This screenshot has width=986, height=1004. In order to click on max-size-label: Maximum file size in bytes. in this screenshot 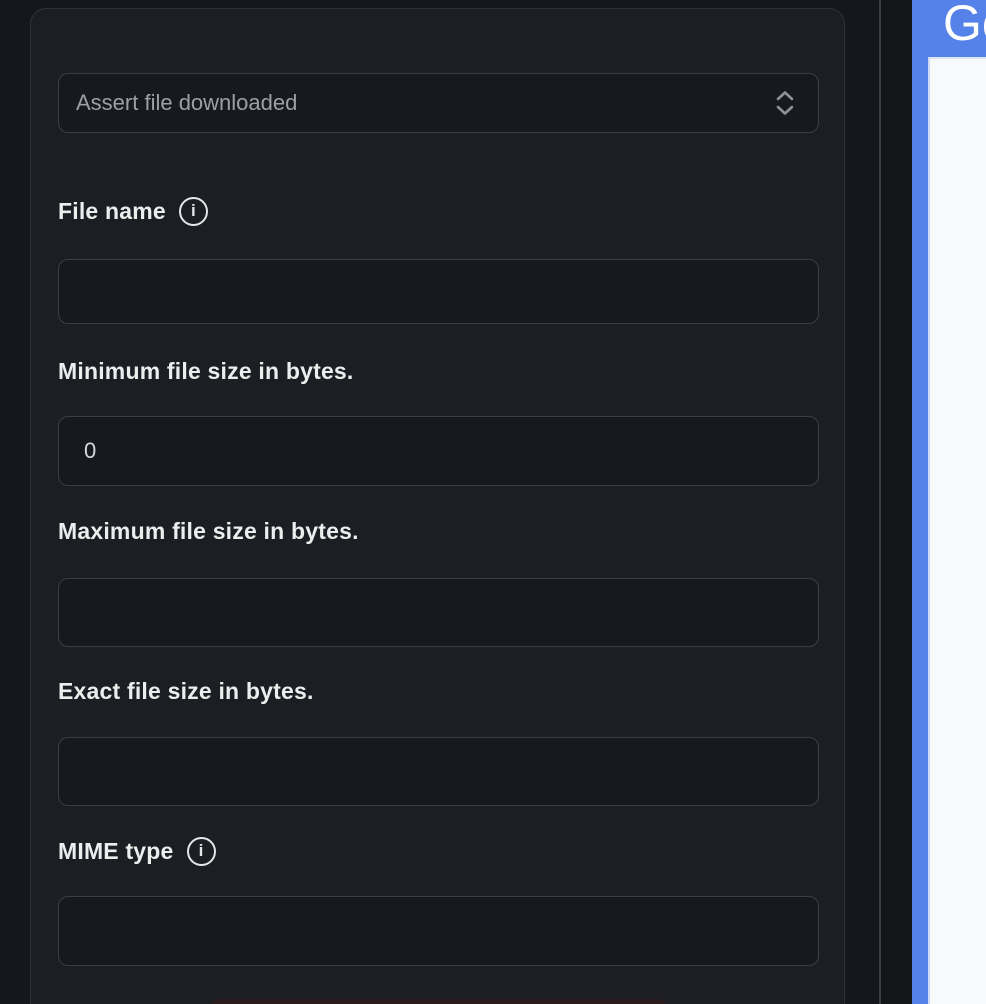, I will do `click(208, 530)`.